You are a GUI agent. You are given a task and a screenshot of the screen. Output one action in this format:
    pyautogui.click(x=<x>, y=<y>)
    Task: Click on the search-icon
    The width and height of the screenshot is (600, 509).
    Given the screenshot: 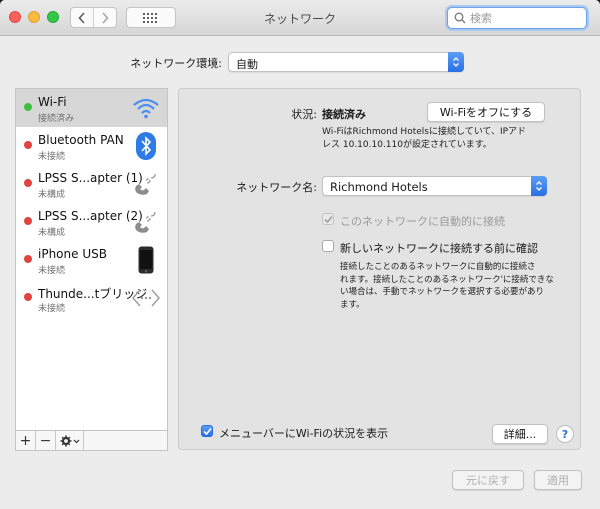 What is the action you would take?
    pyautogui.click(x=460, y=18)
    